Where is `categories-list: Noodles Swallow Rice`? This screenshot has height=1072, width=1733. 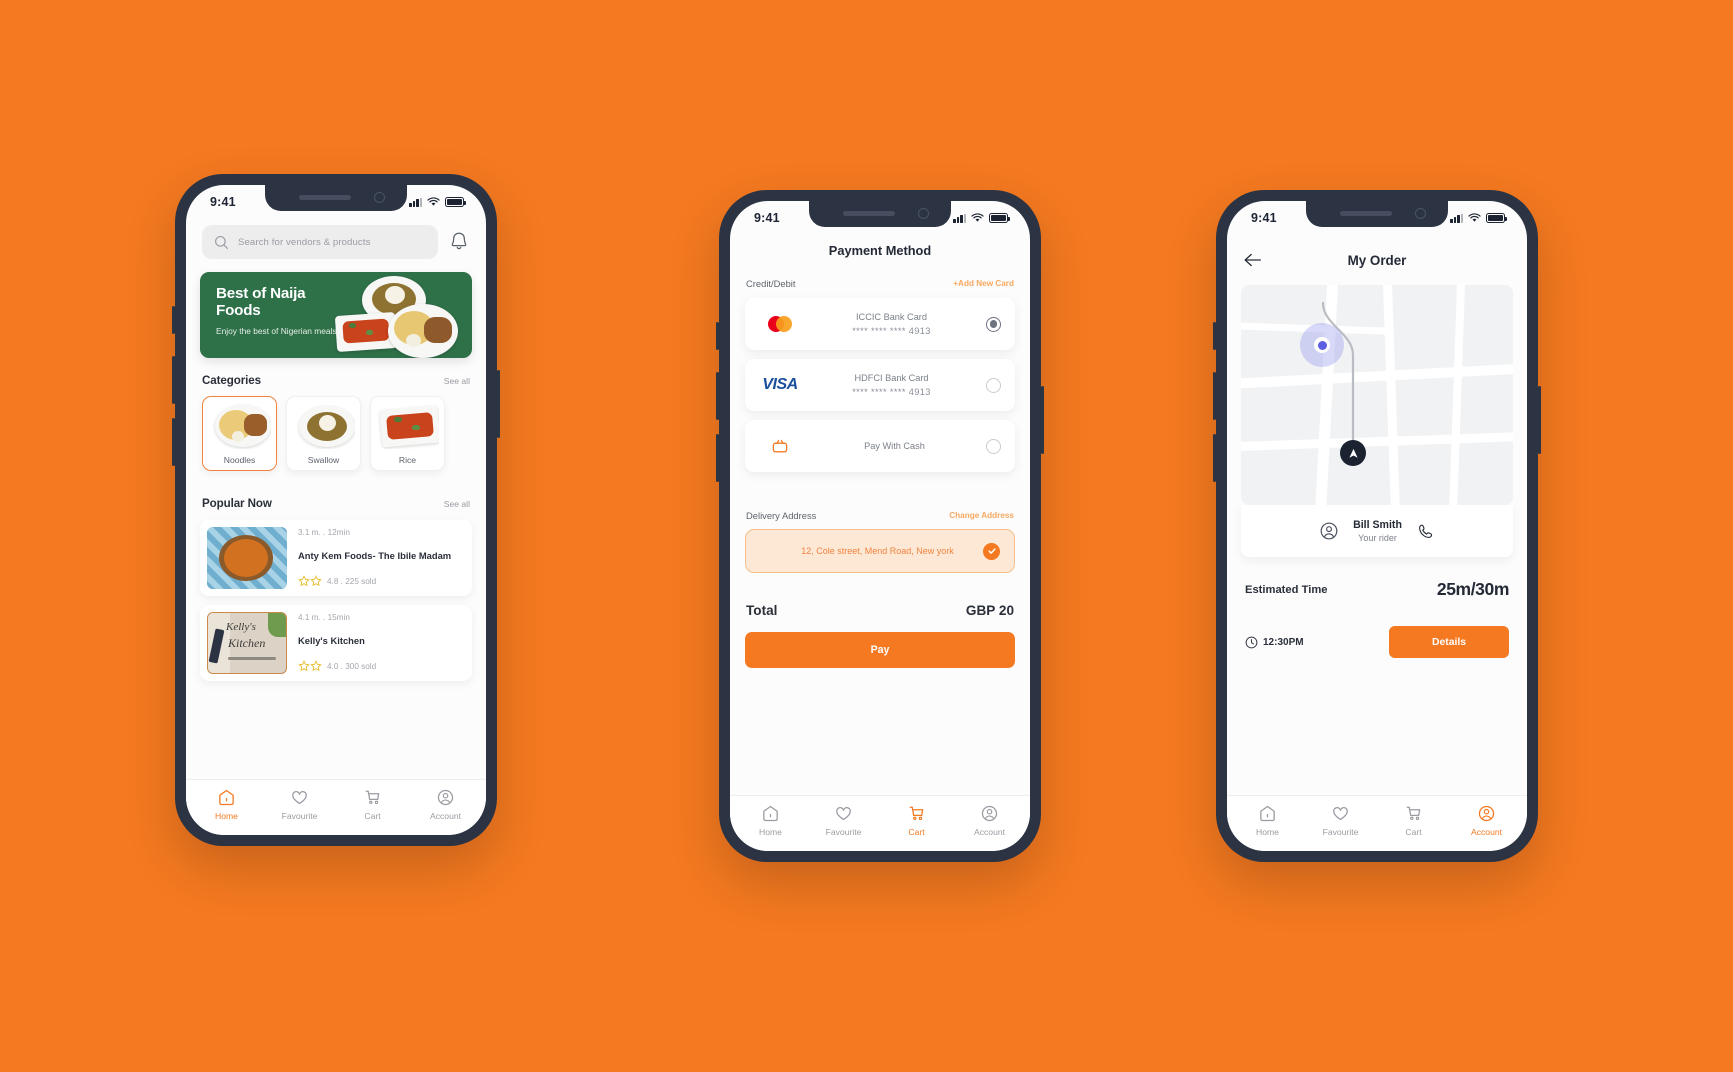 categories-list: Noodles Swallow Rice is located at coordinates (336, 429).